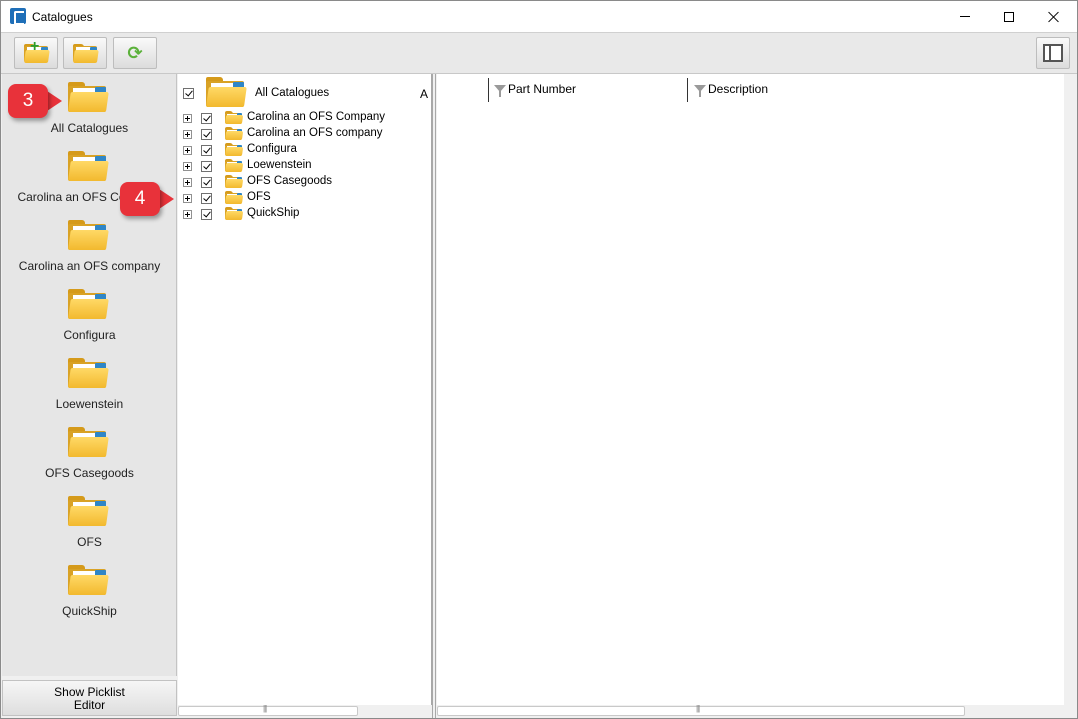  I want to click on close-icon, so click(1054, 17).